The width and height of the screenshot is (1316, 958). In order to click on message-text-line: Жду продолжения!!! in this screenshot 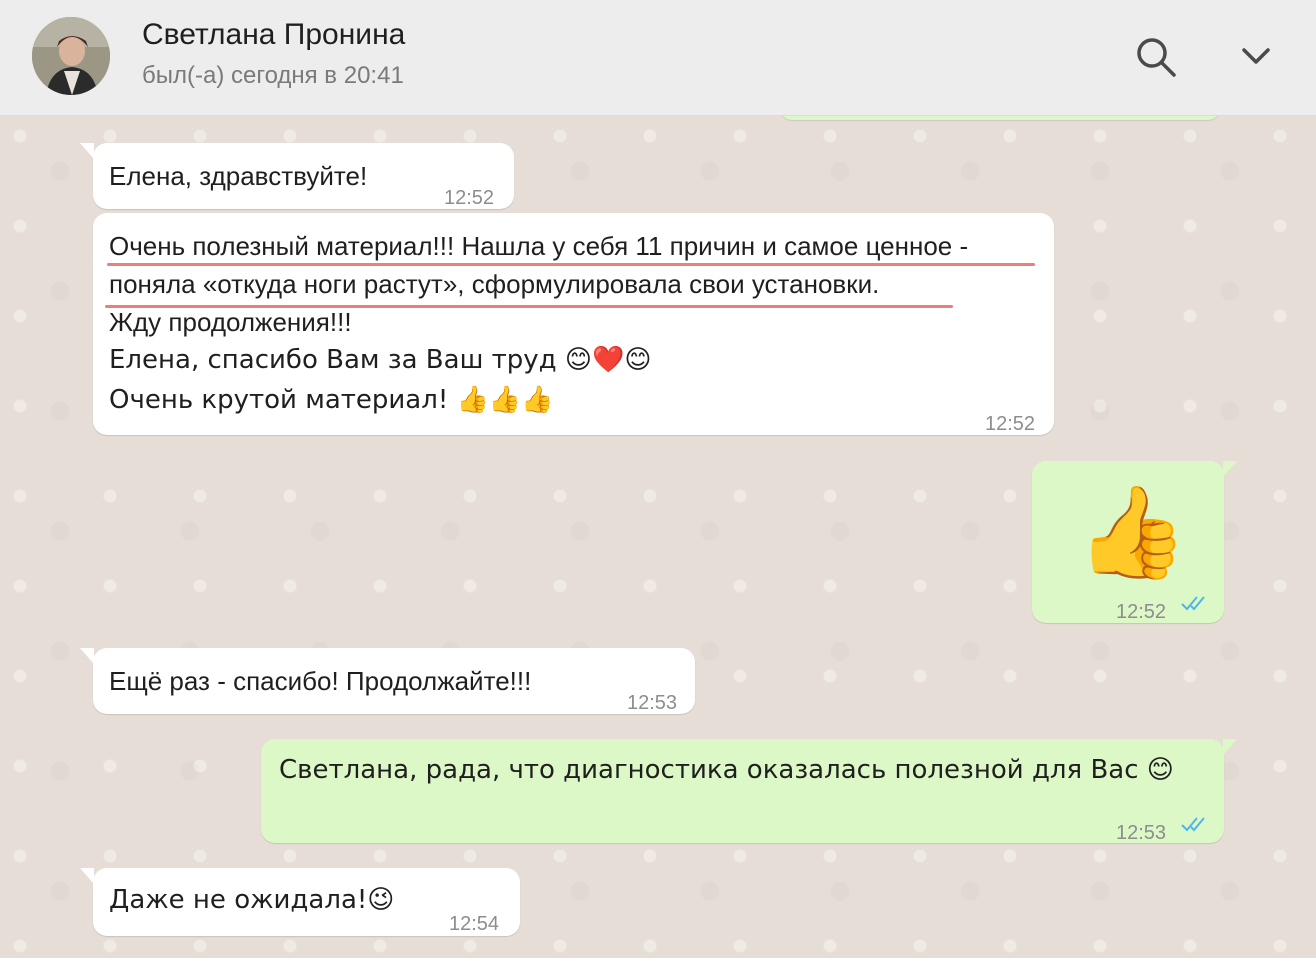, I will do `click(230, 322)`.